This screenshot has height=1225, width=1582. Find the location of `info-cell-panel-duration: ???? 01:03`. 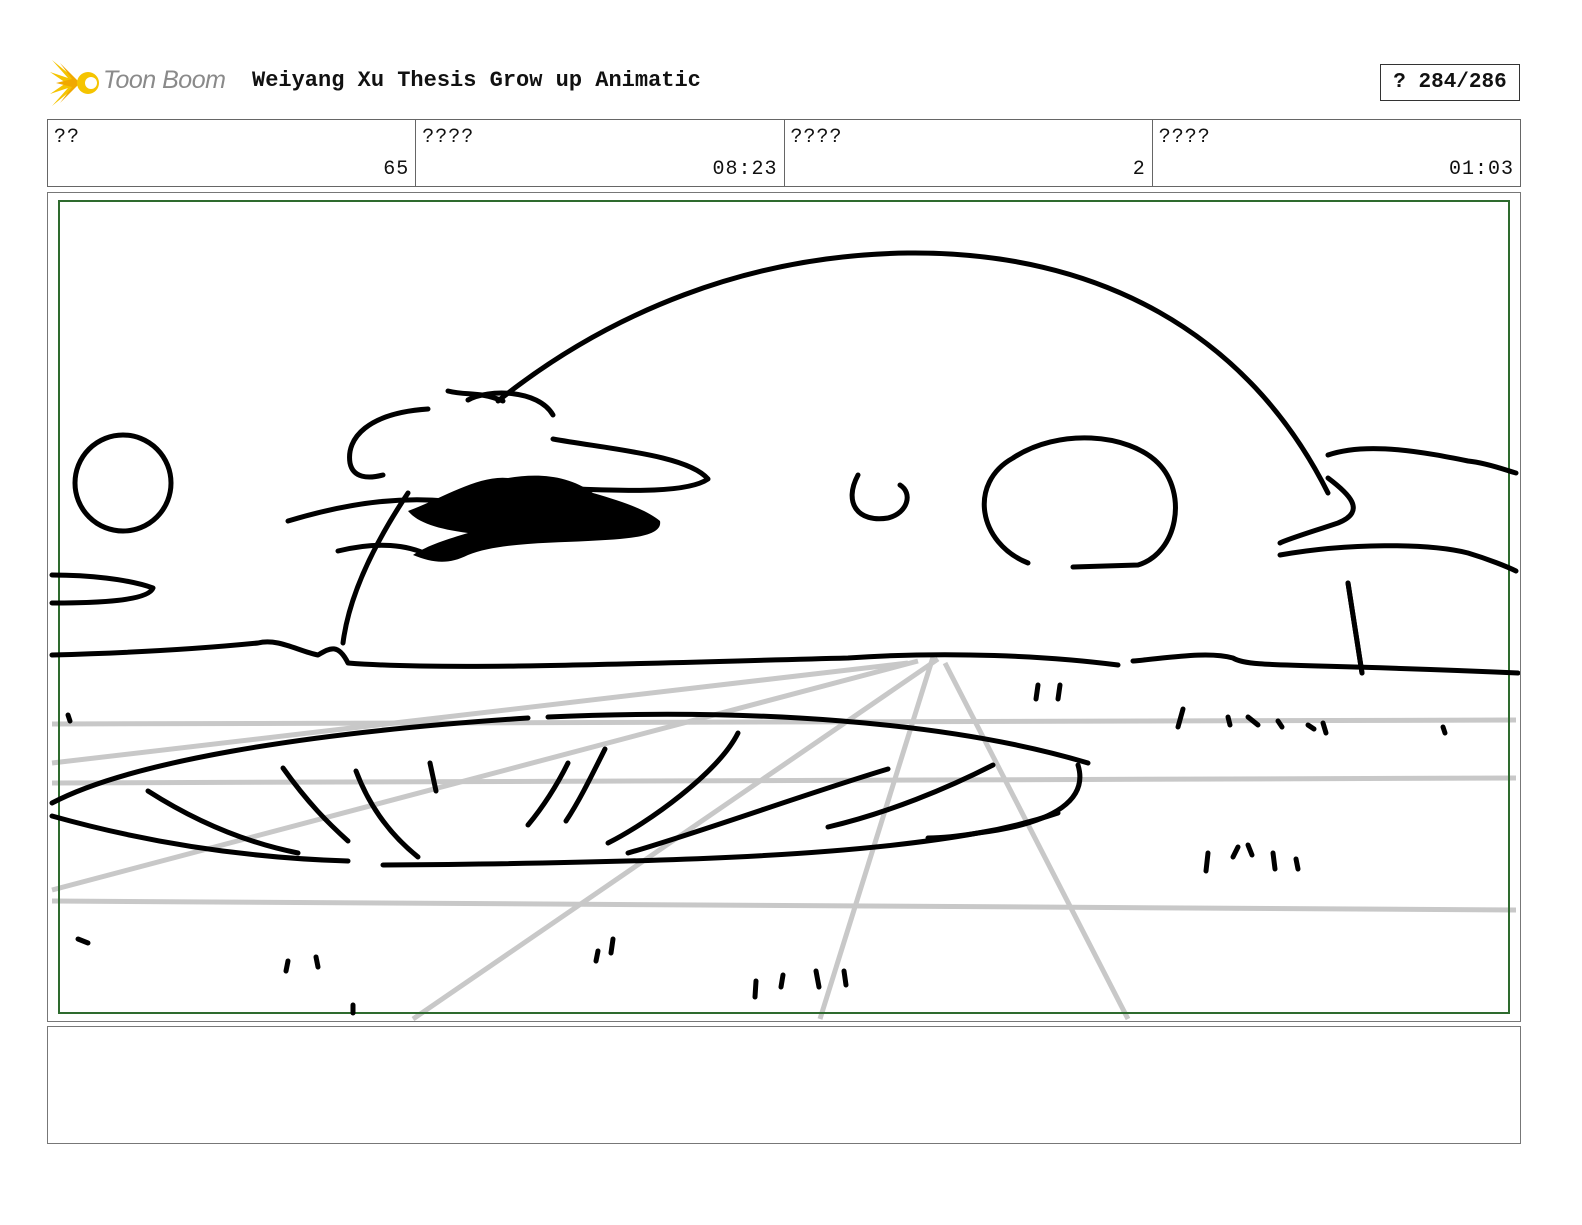

info-cell-panel-duration: ???? 01:03 is located at coordinates (1336, 153).